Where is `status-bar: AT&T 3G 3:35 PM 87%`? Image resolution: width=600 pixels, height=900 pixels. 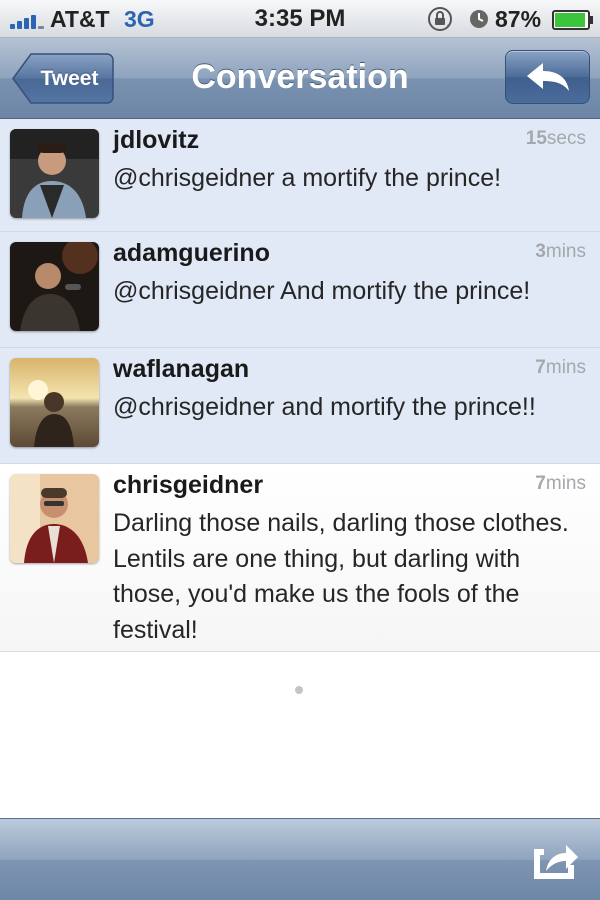
status-bar: AT&T 3G 3:35 PM 87% is located at coordinates (300, 19).